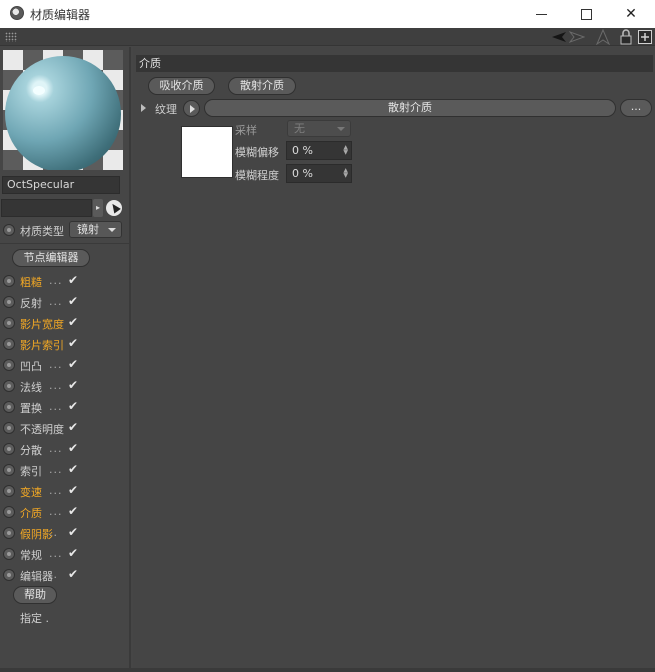 The width and height of the screenshot is (655, 672). I want to click on blur-amount-value: 0 %, so click(302, 173).